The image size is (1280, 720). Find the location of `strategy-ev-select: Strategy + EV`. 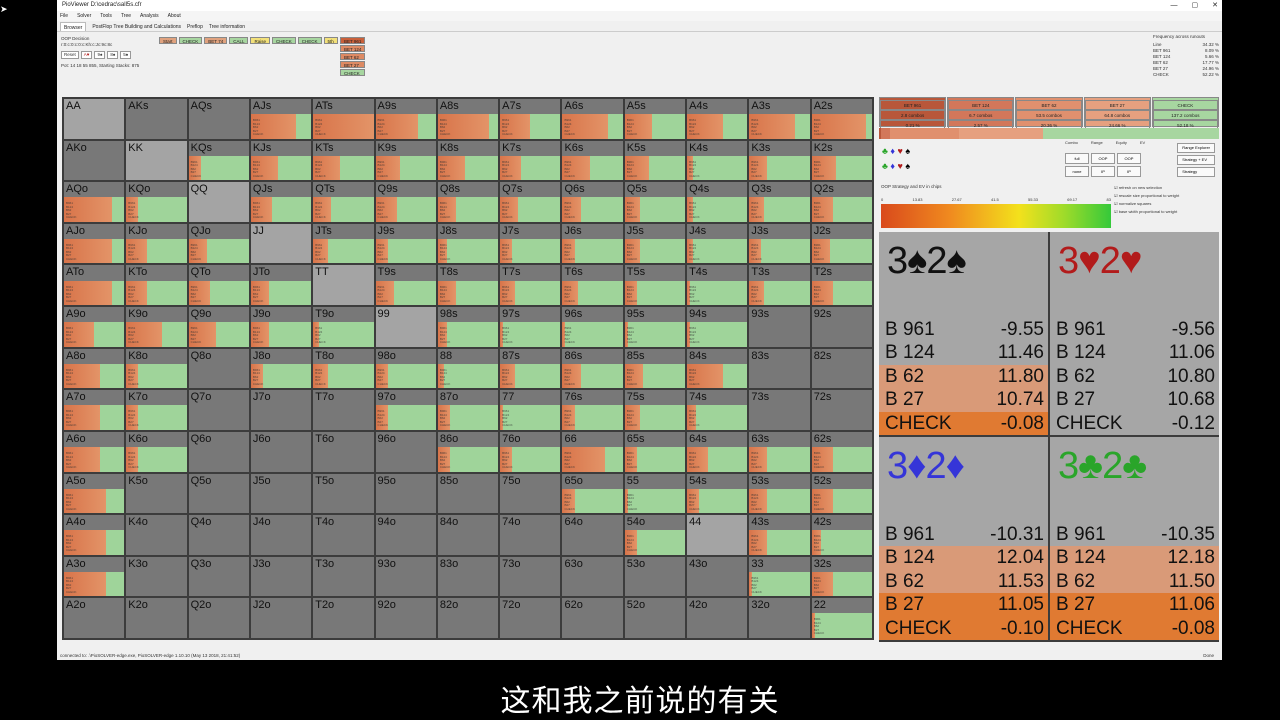

strategy-ev-select: Strategy + EV is located at coordinates (1196, 160).